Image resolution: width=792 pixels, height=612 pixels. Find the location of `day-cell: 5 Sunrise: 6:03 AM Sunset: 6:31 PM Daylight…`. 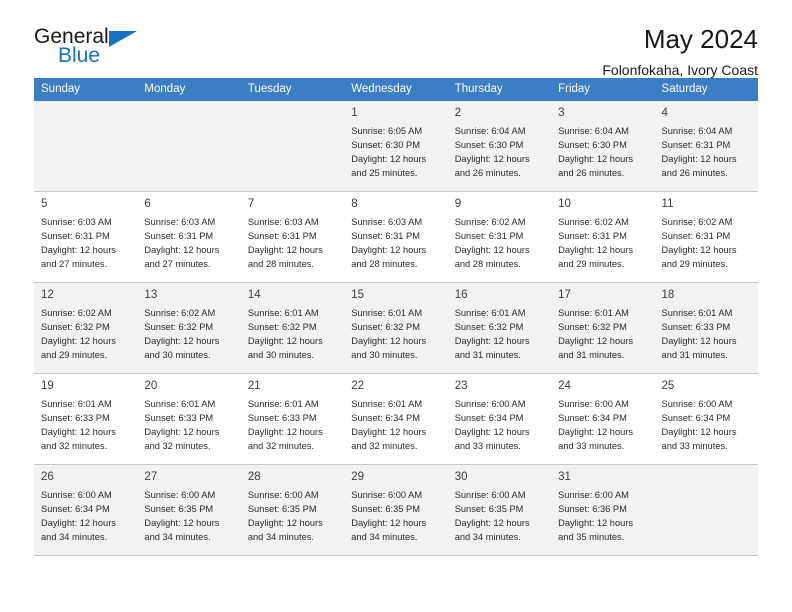

day-cell: 5 Sunrise: 6:03 AM Sunset: 6:31 PM Daylight… is located at coordinates (85, 237).